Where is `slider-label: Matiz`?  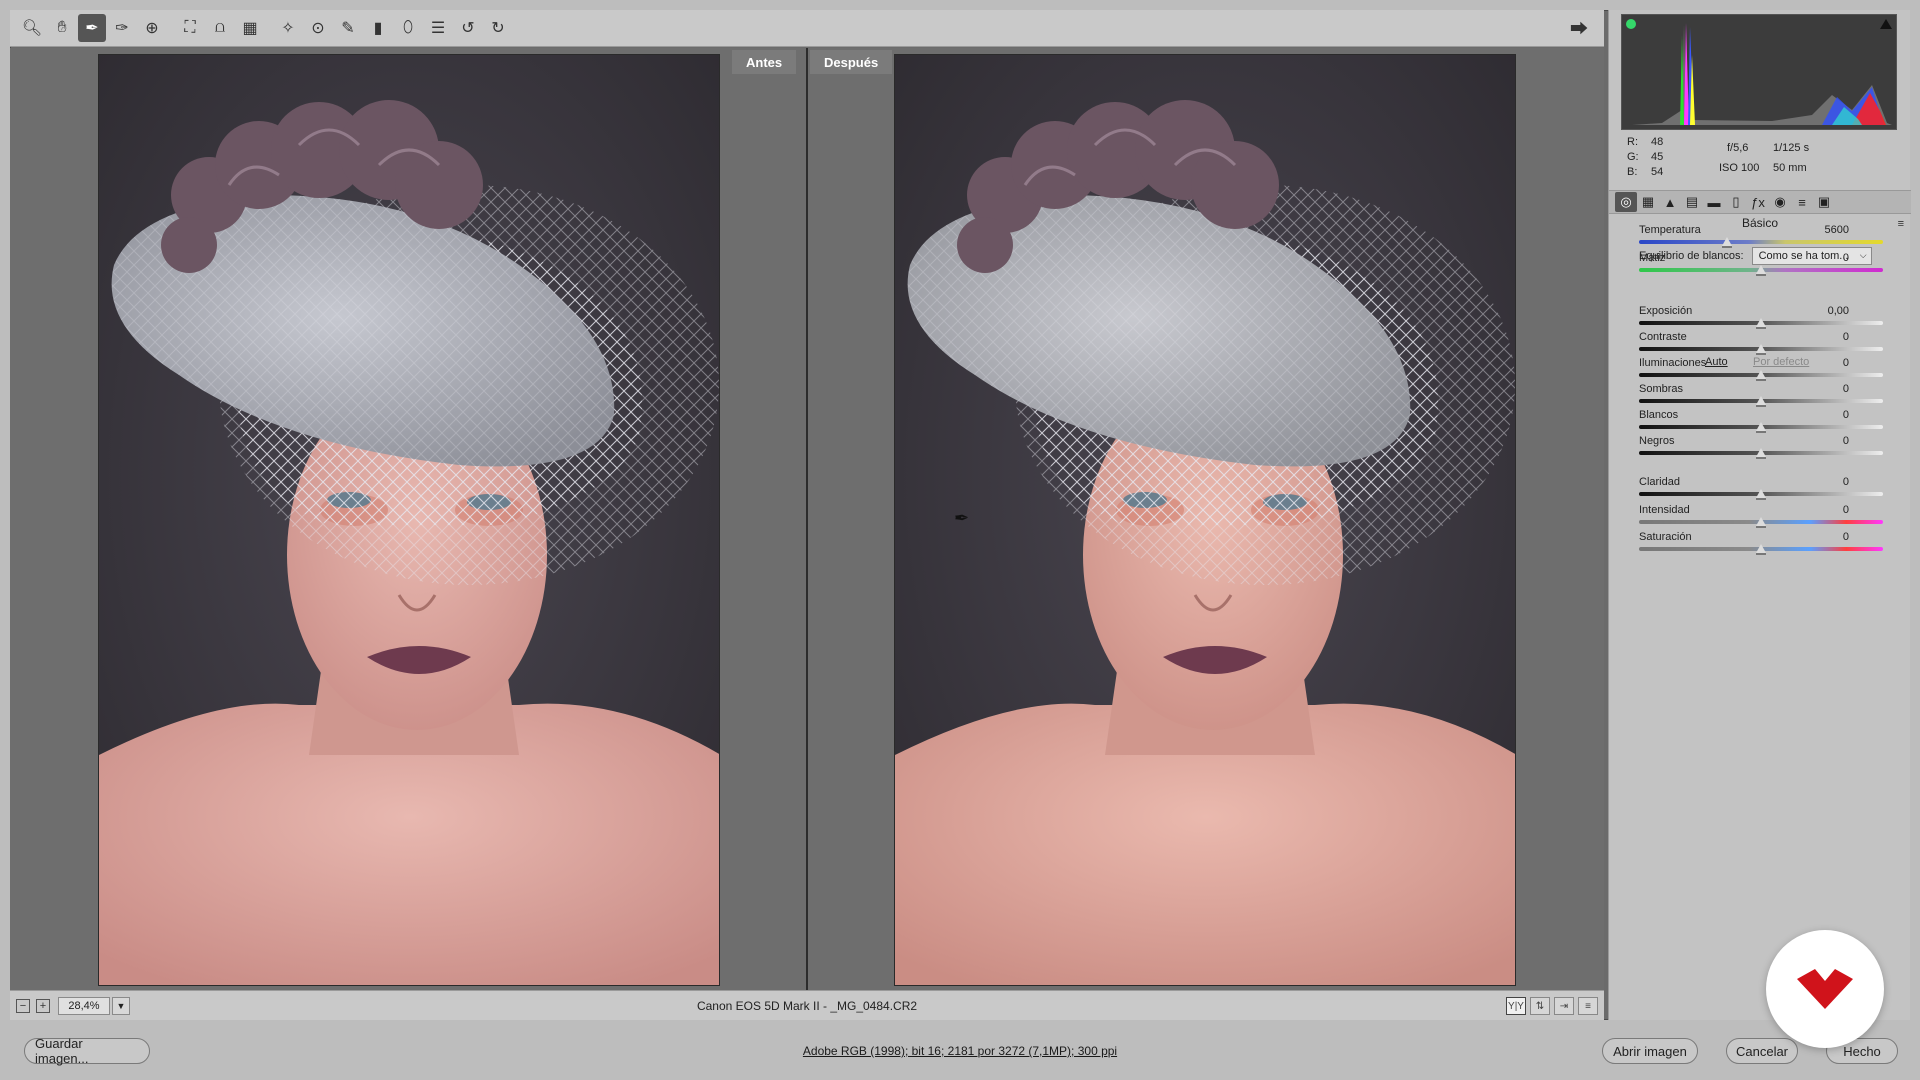
slider-label: Matiz is located at coordinates (1652, 258).